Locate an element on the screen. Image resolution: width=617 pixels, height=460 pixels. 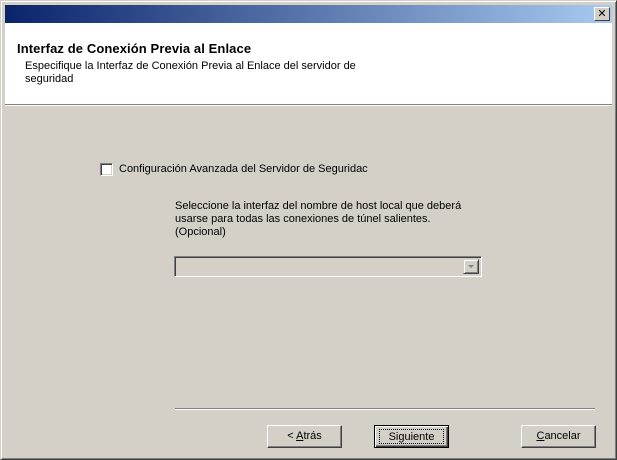
close-button: ✕ is located at coordinates (602, 14).